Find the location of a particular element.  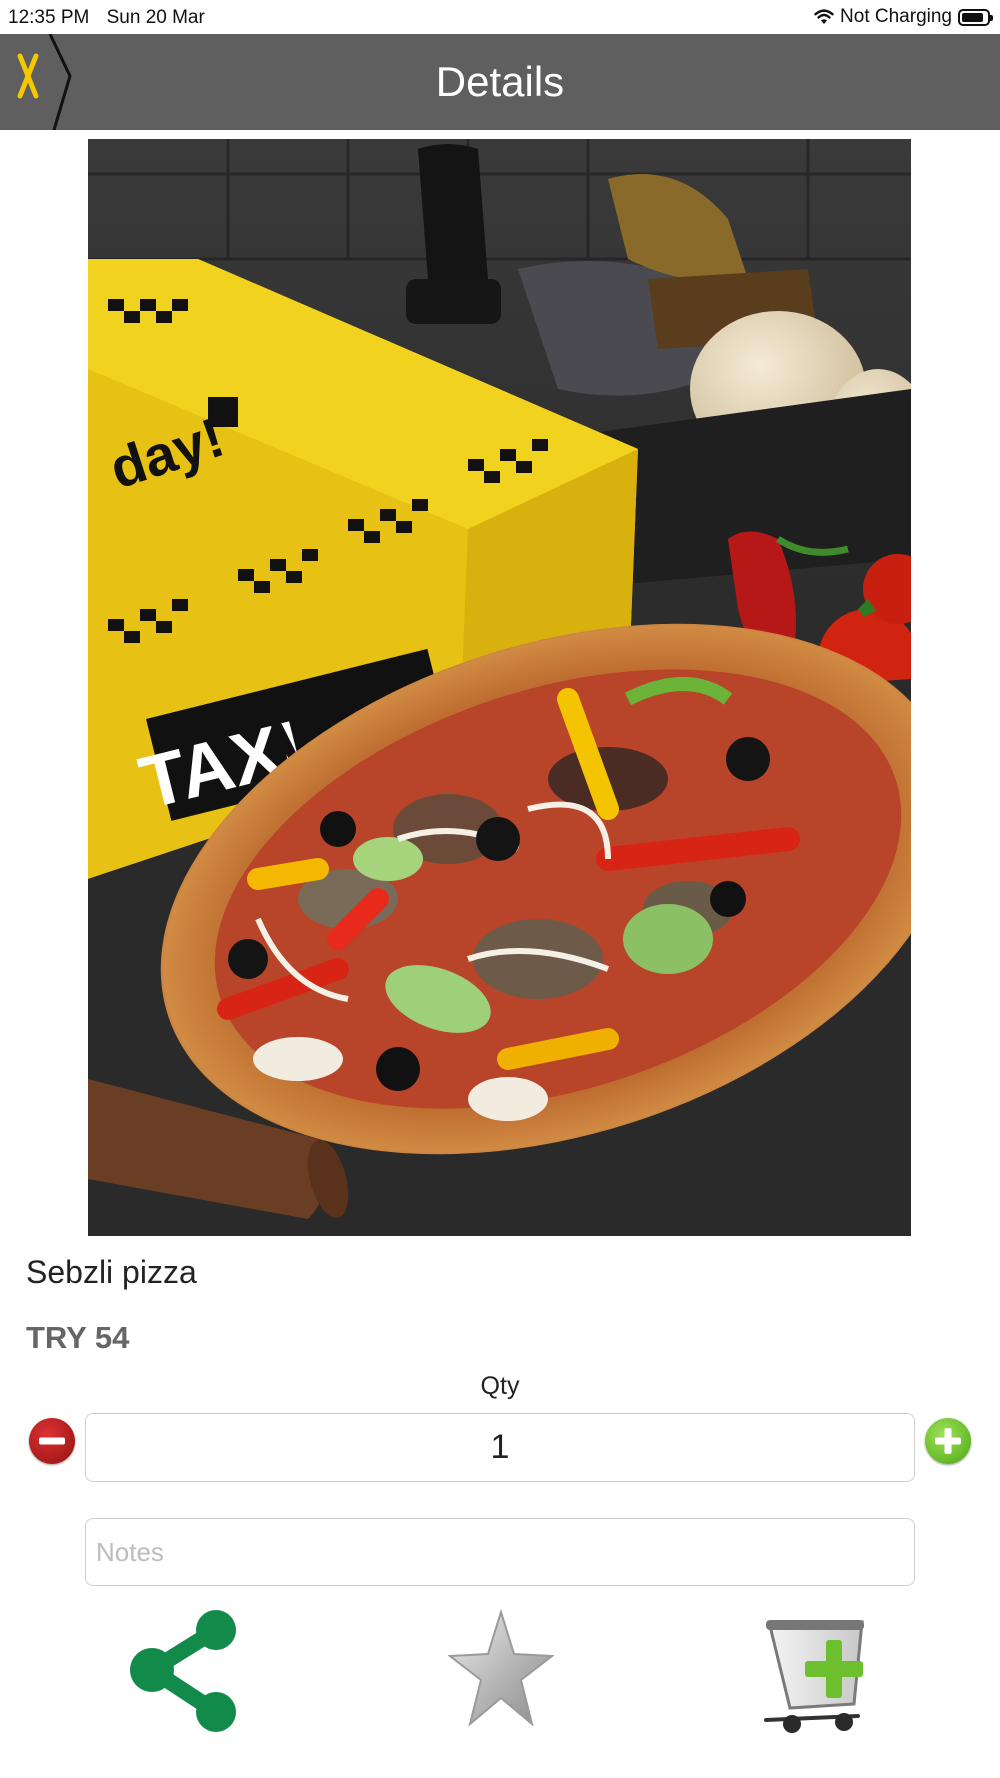

wifi-icon is located at coordinates (824, 16).